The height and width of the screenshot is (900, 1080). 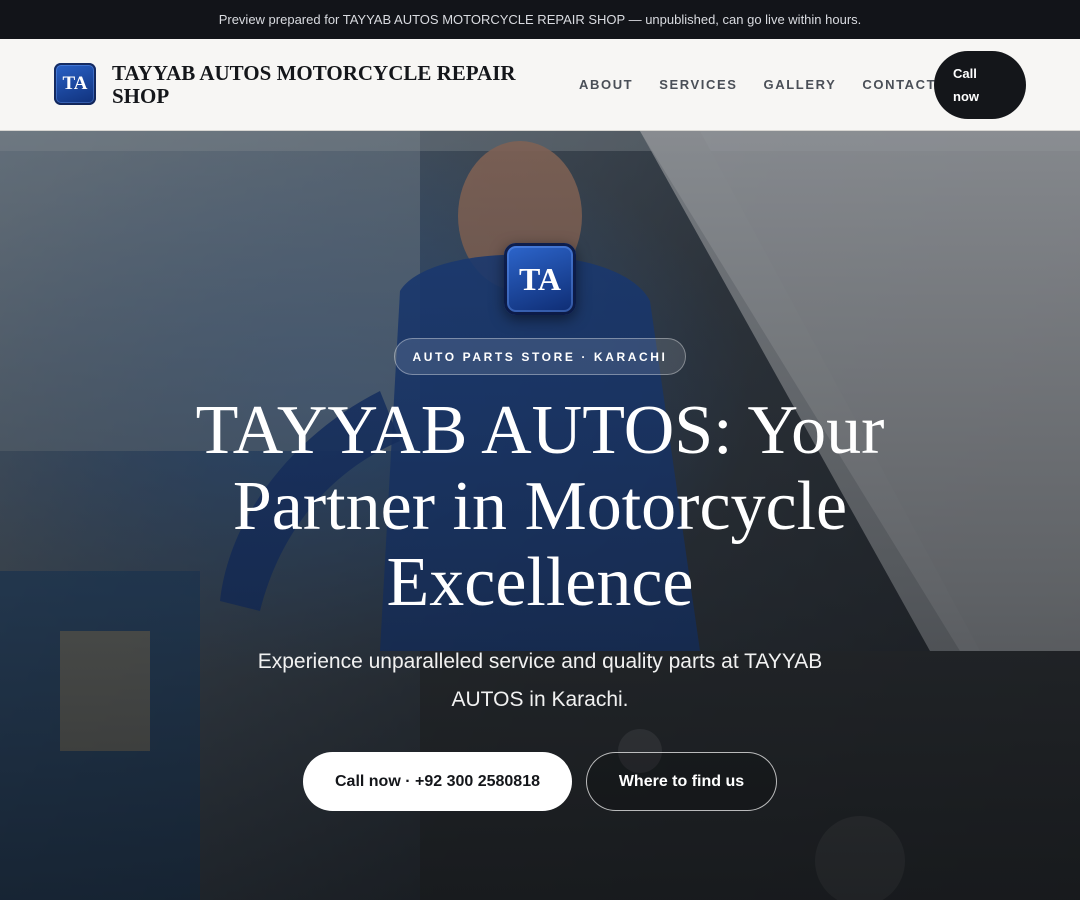 What do you see at coordinates (698, 84) in the screenshot?
I see `nav-services: SERVICES` at bounding box center [698, 84].